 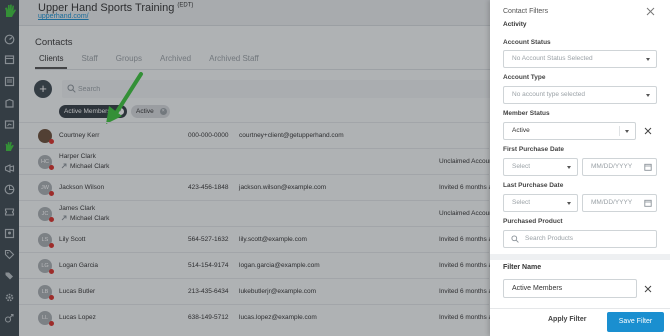 I want to click on first-purchase-label: First Purchase Date, so click(x=534, y=149).